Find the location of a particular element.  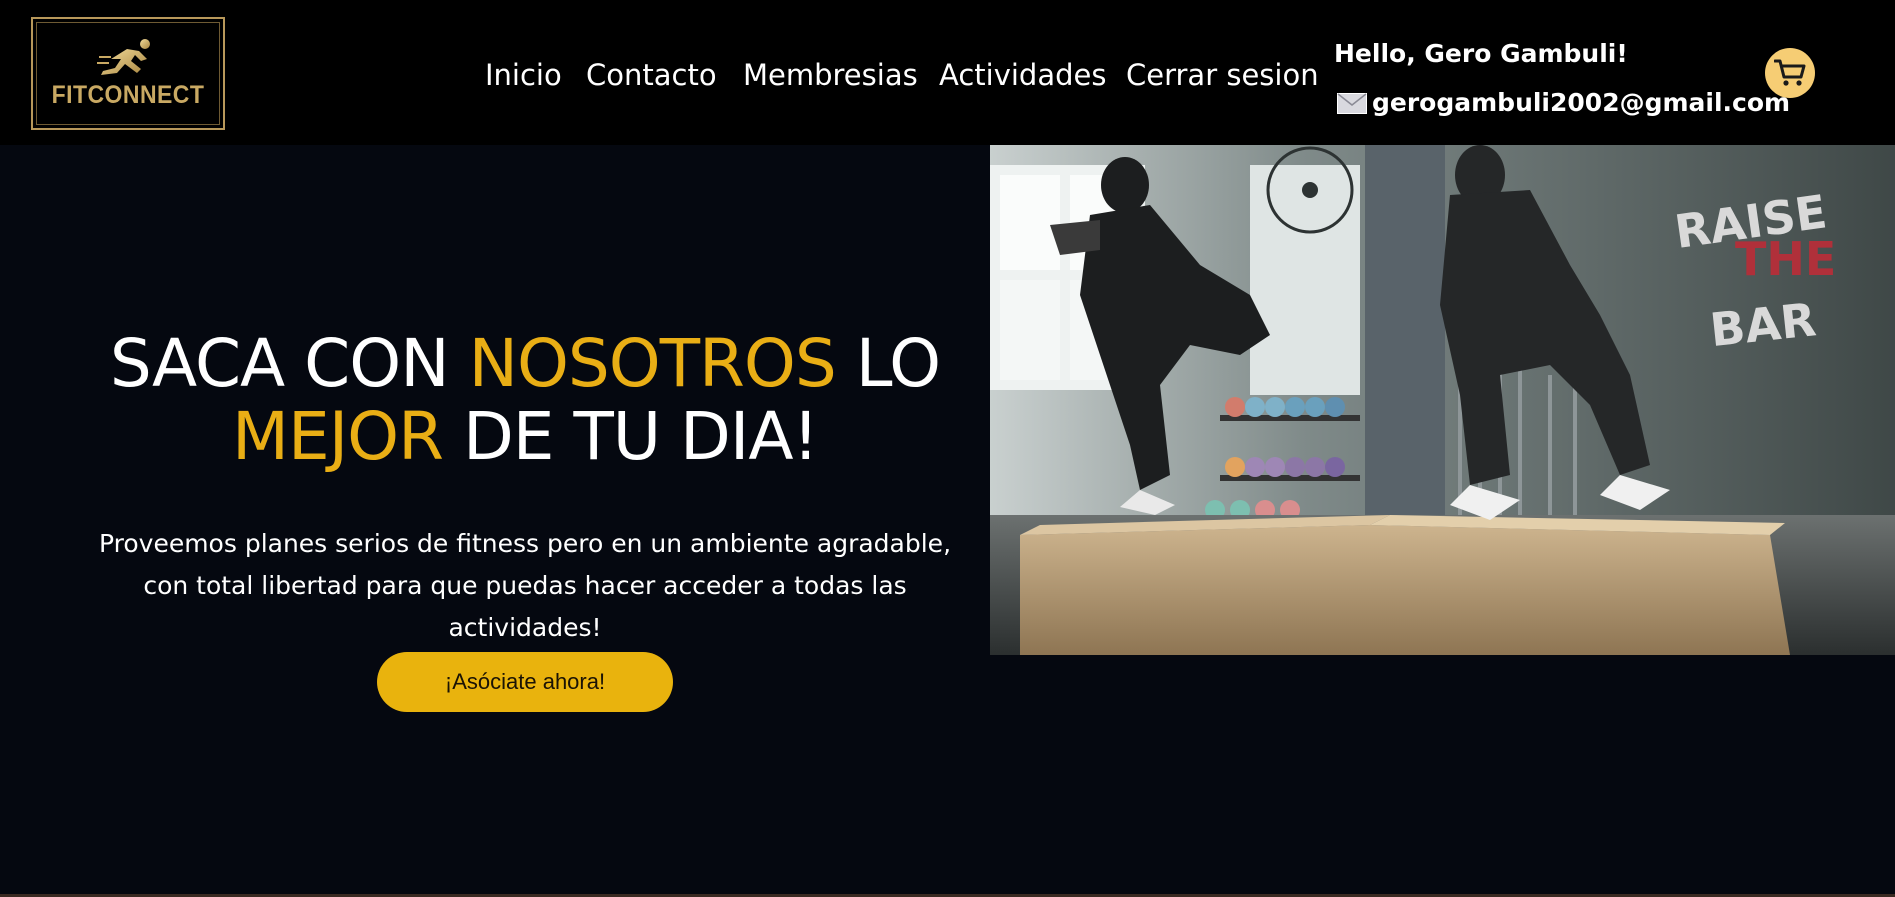

hero-title-accent-1: NOSOTROS is located at coordinates (652, 363).